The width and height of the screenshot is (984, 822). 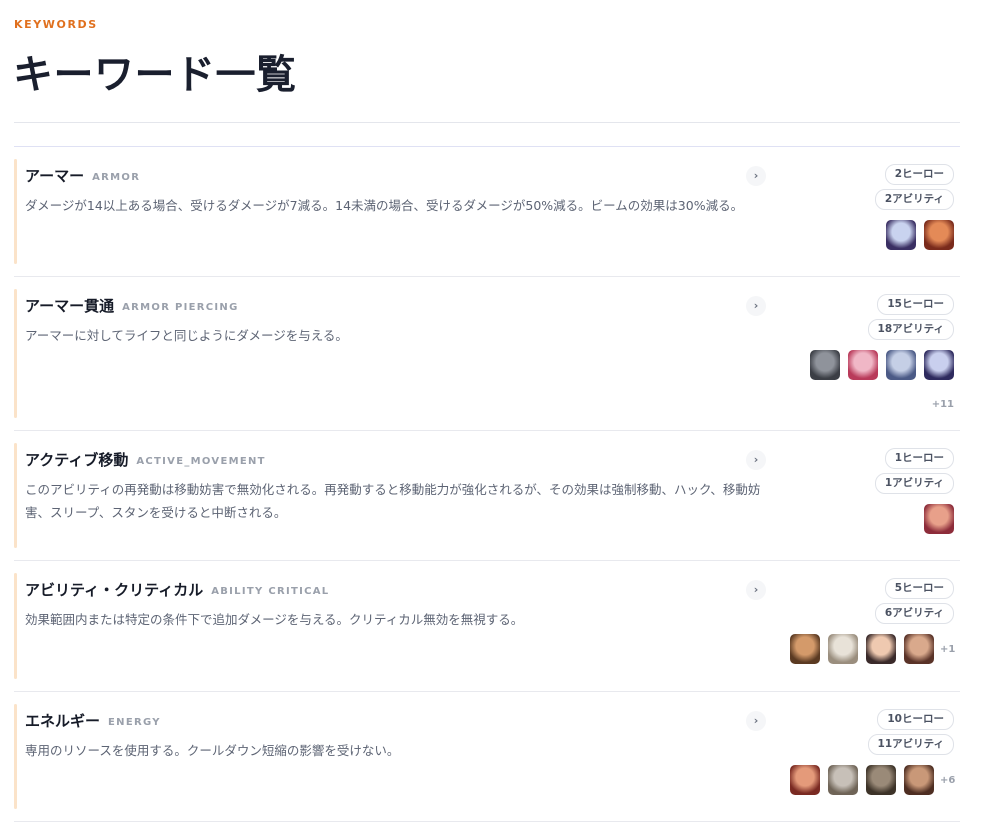 What do you see at coordinates (487, 122) in the screenshot?
I see `divider` at bounding box center [487, 122].